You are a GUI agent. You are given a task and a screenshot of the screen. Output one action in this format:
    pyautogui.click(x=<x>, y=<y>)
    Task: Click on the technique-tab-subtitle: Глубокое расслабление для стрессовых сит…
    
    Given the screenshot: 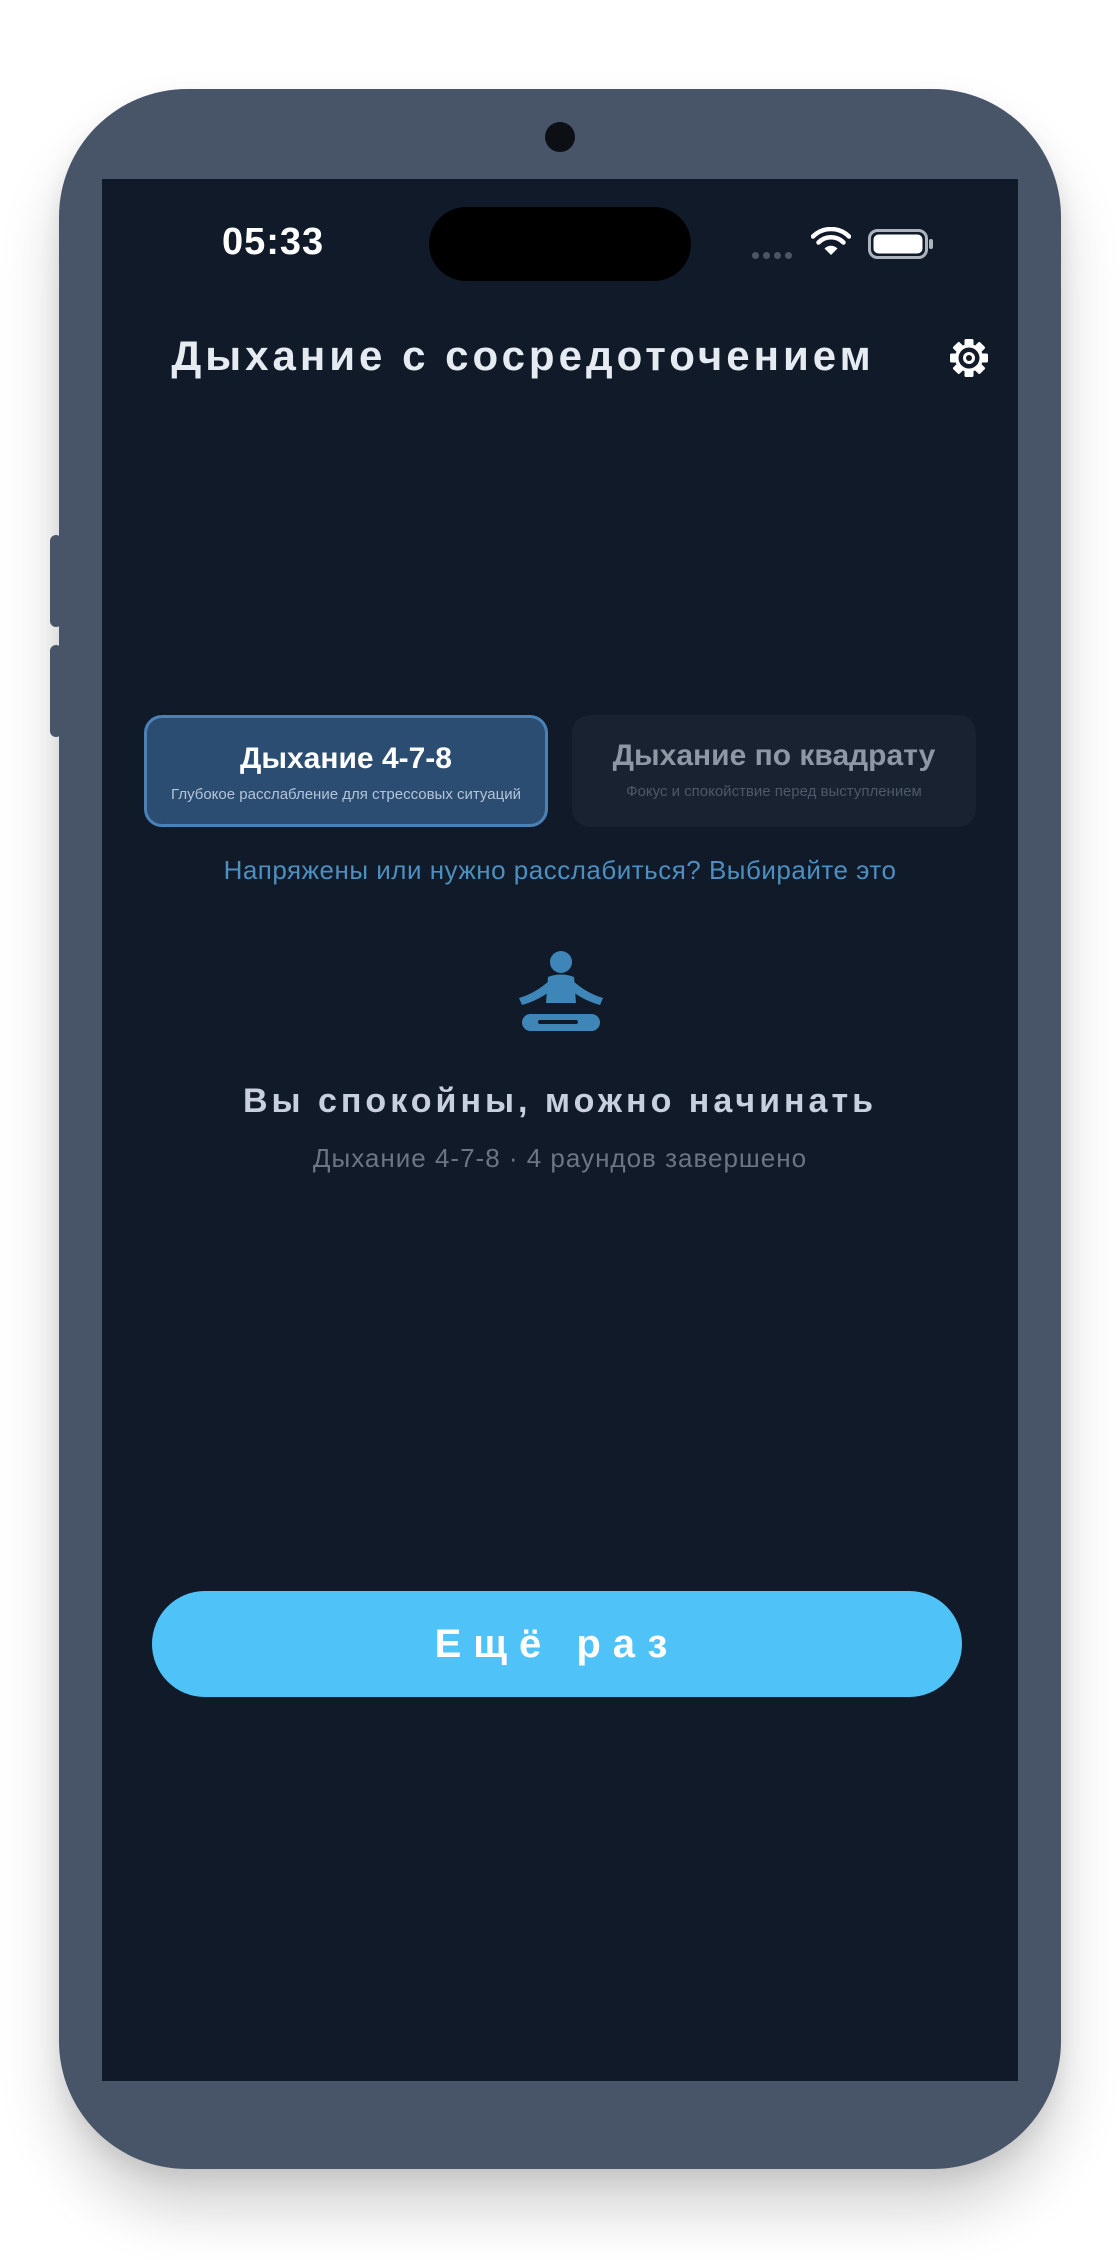 What is the action you would take?
    pyautogui.click(x=346, y=794)
    